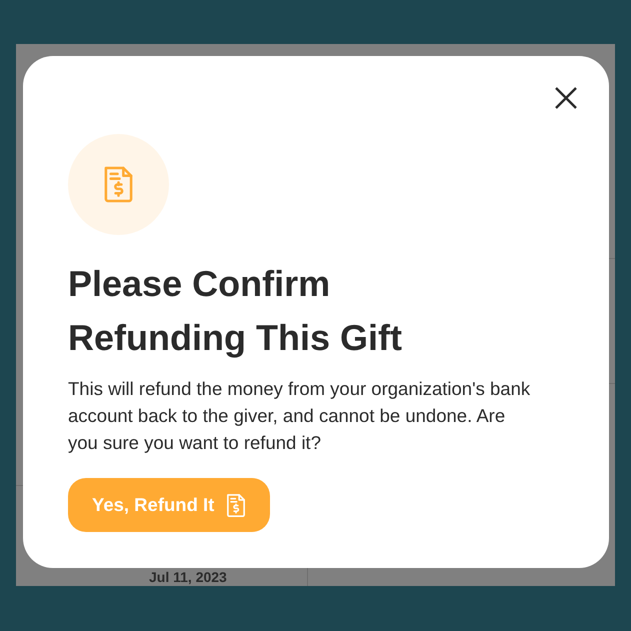  I want to click on dialog-title: Please Confirm Refunding This Gift, so click(235, 311).